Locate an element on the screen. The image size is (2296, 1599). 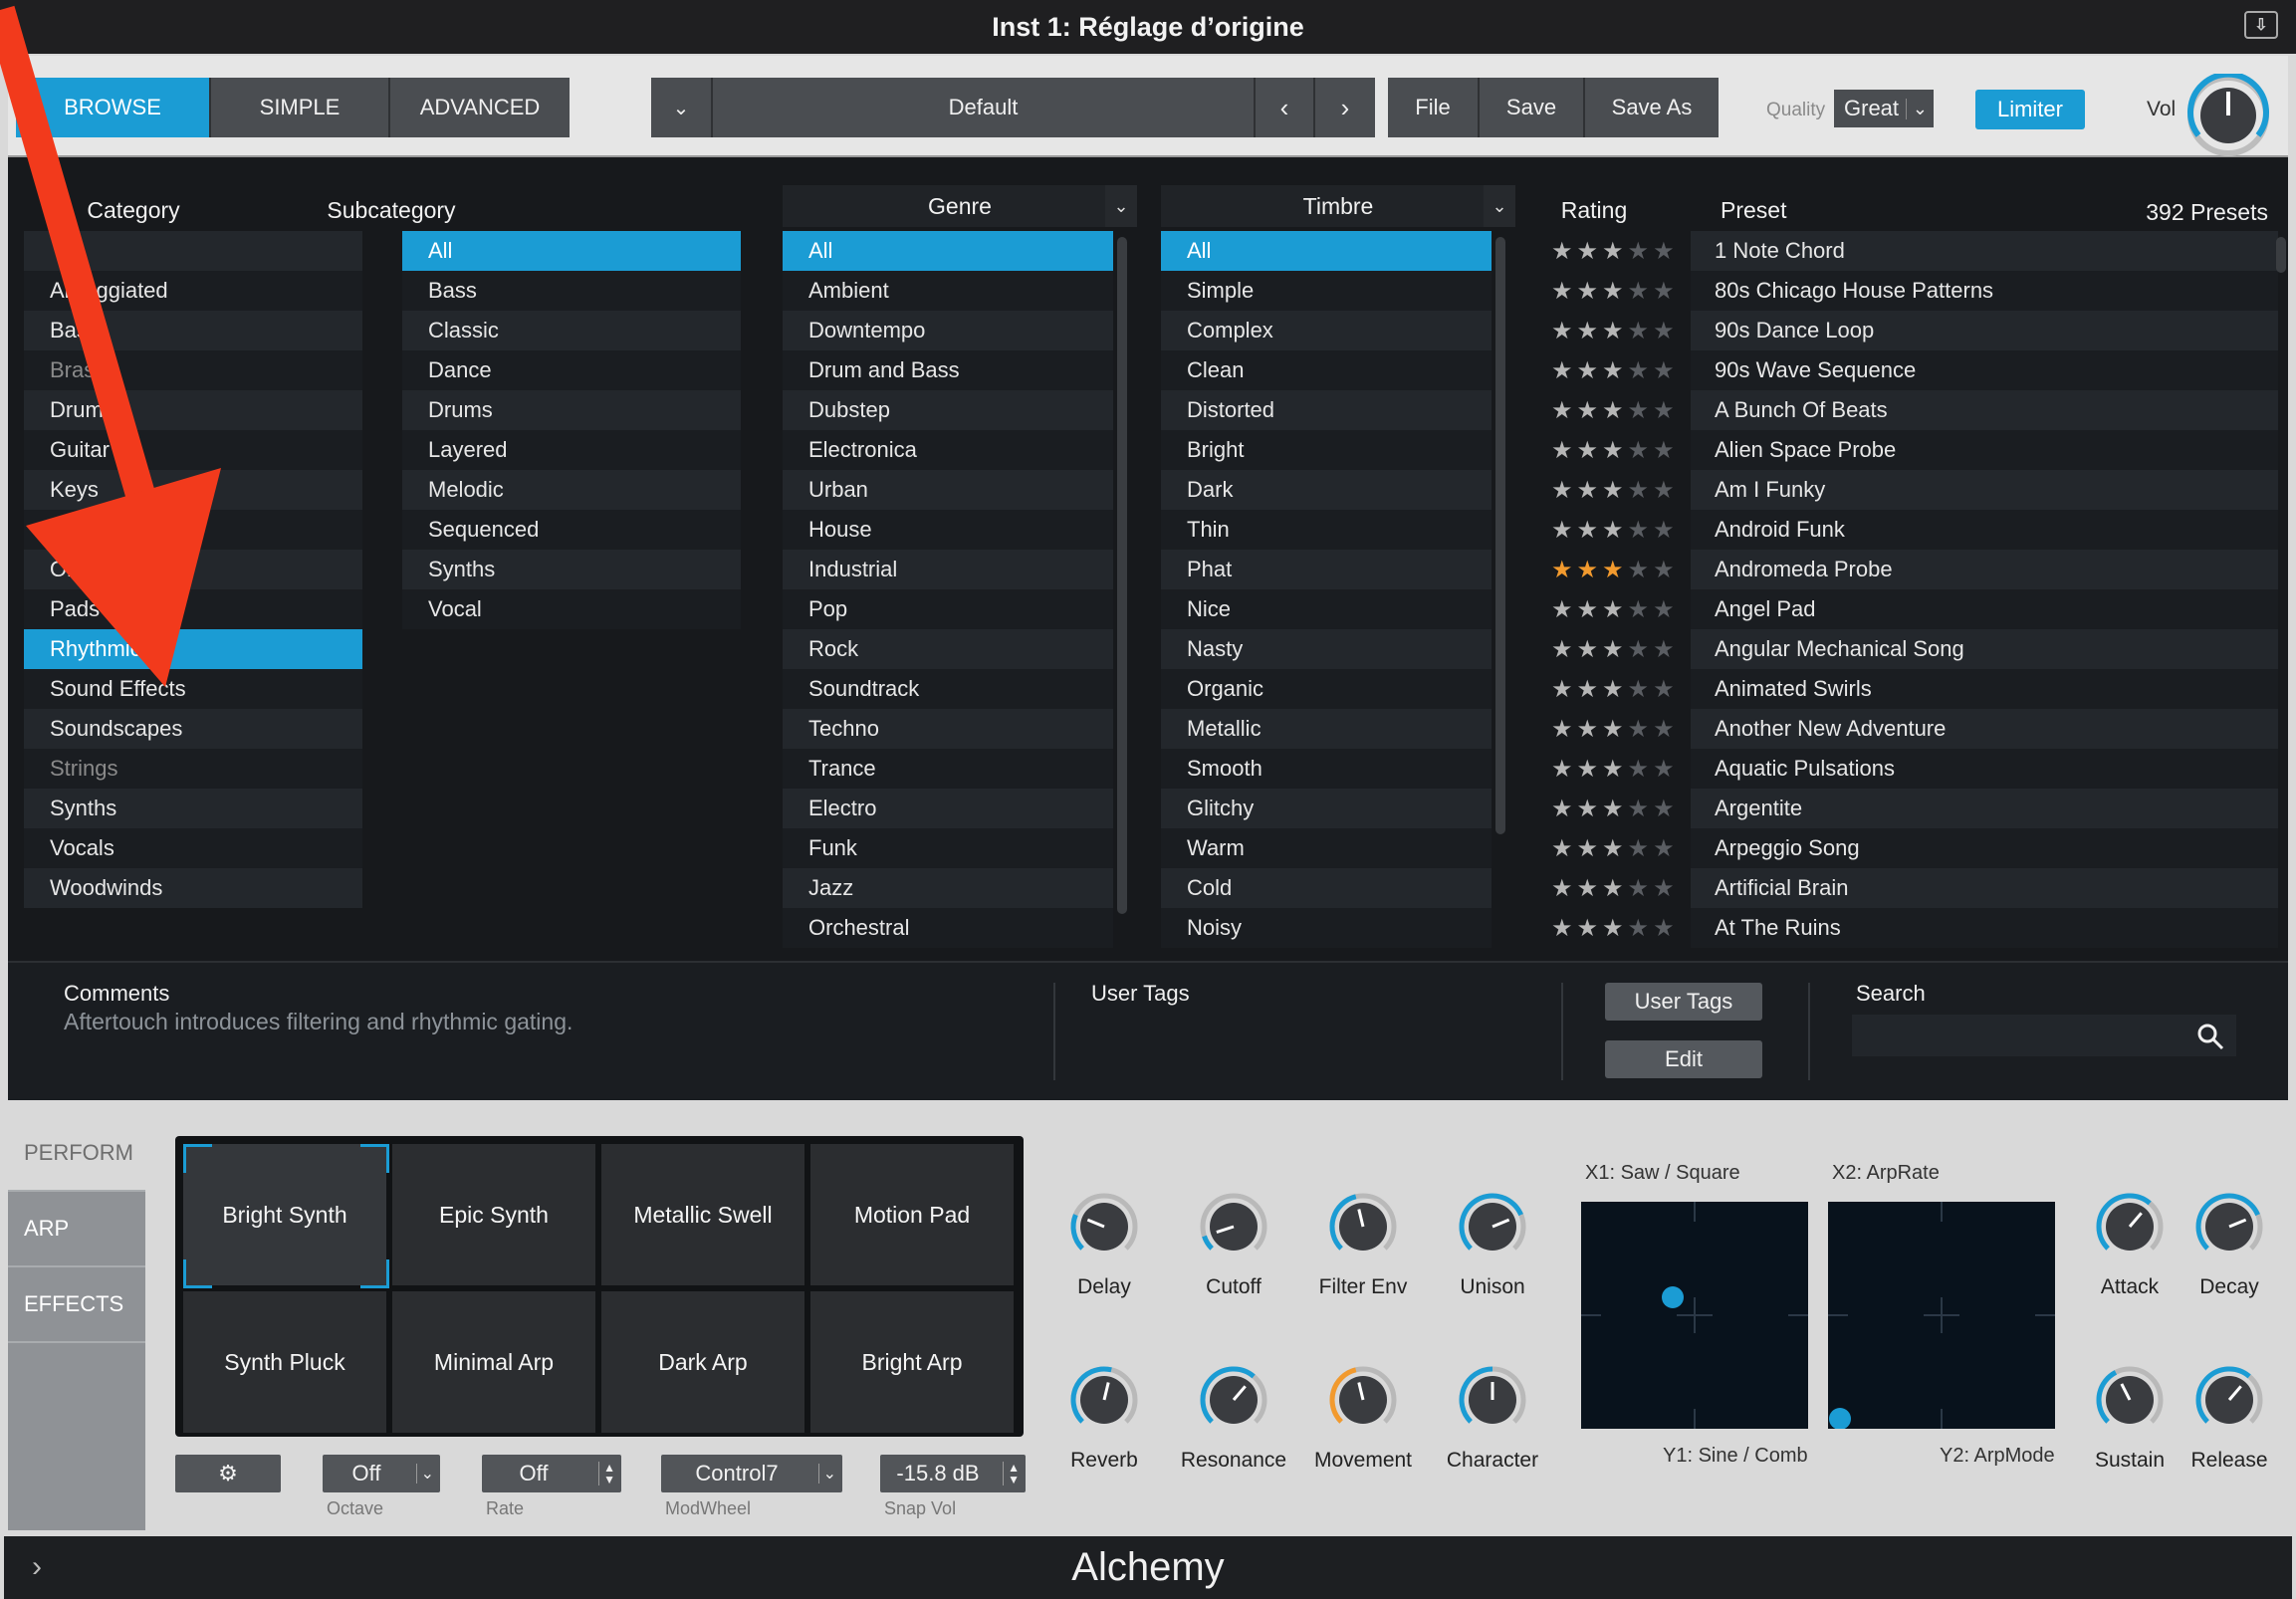
search-input is located at coordinates (2044, 1035).